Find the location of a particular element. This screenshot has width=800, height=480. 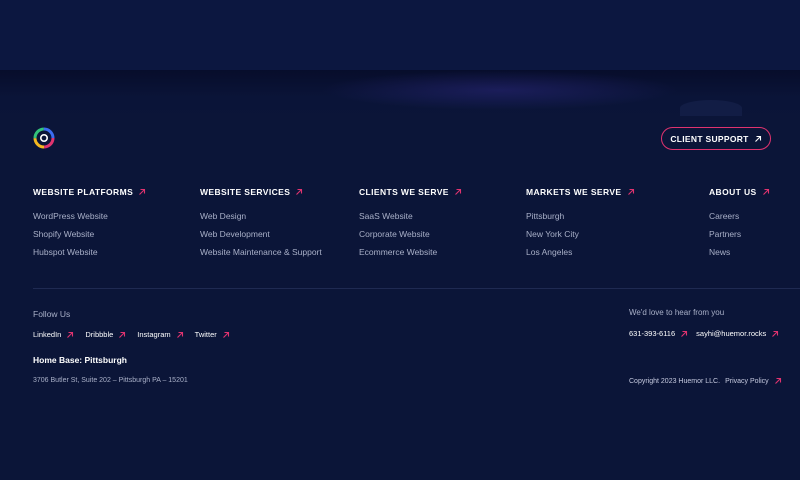

privacy-policy-link: Privacy Policy is located at coordinates (753, 381).